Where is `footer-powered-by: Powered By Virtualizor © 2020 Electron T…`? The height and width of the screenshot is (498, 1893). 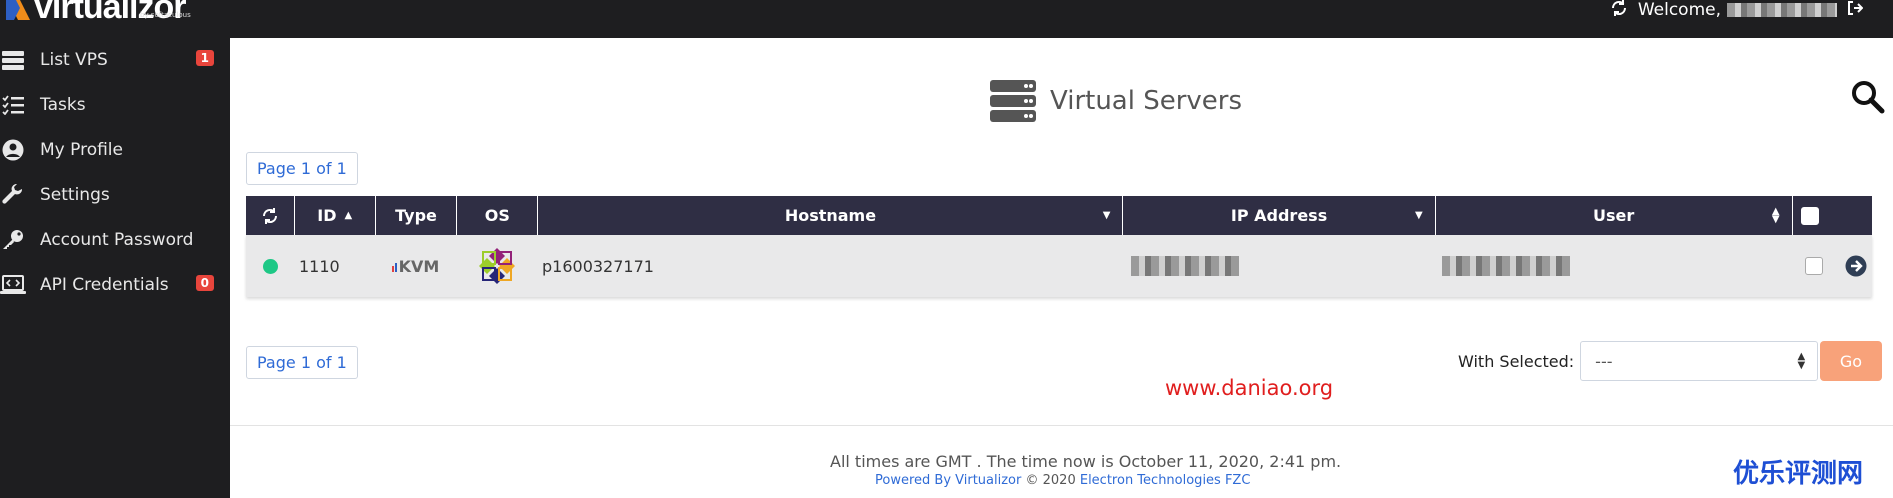 footer-powered-by: Powered By Virtualizor © 2020 Electron T… is located at coordinates (1062, 480).